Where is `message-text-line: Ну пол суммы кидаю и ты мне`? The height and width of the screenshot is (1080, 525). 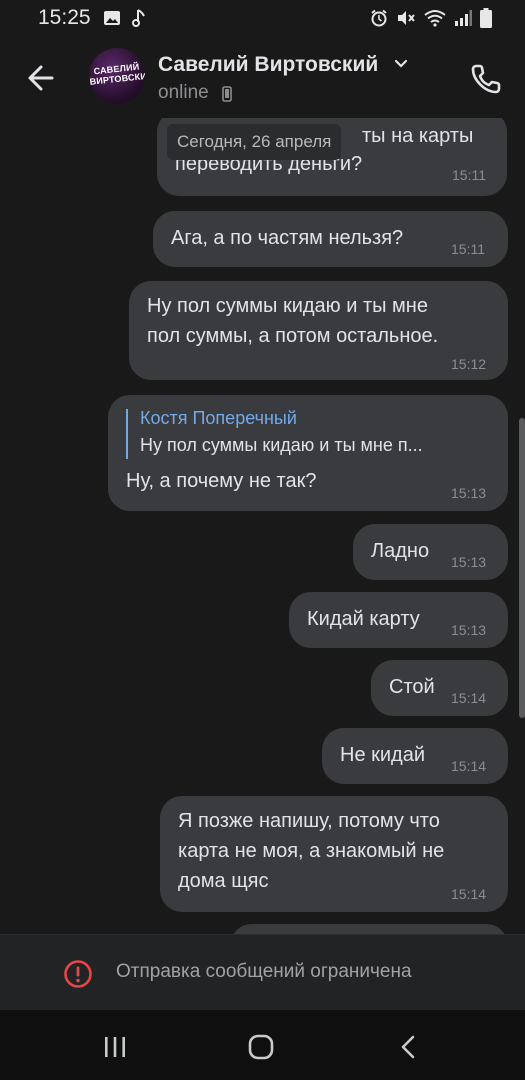 message-text-line: Ну пол суммы кидаю и ты мне is located at coordinates (287, 306).